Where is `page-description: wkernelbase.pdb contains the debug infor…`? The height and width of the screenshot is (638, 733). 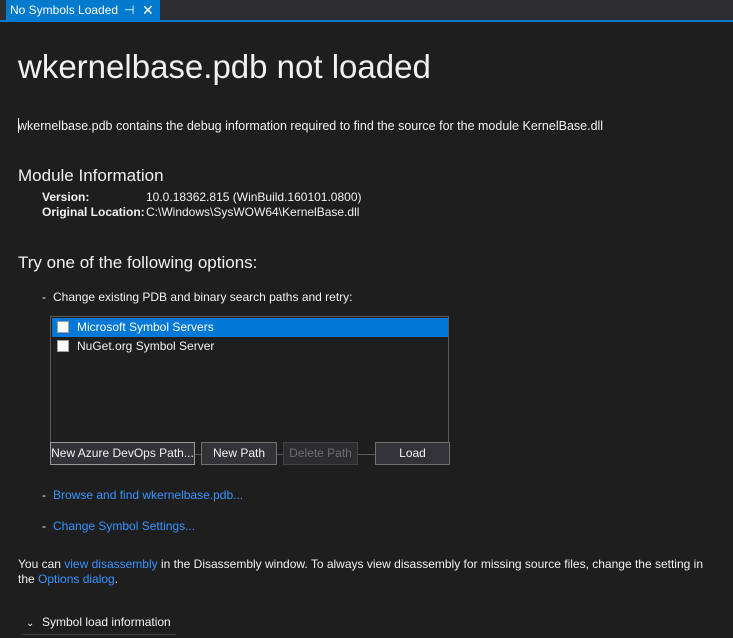 page-description: wkernelbase.pdb contains the debug infor… is located at coordinates (311, 126).